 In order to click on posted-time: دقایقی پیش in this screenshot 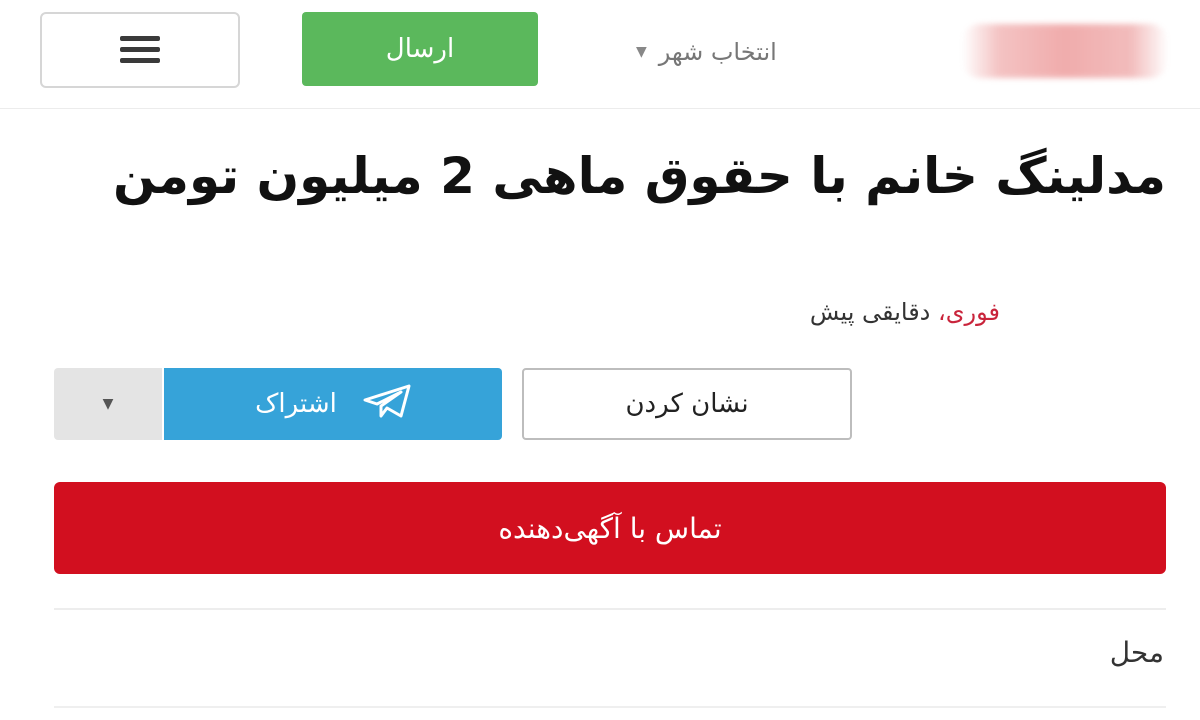, I will do `click(870, 312)`.